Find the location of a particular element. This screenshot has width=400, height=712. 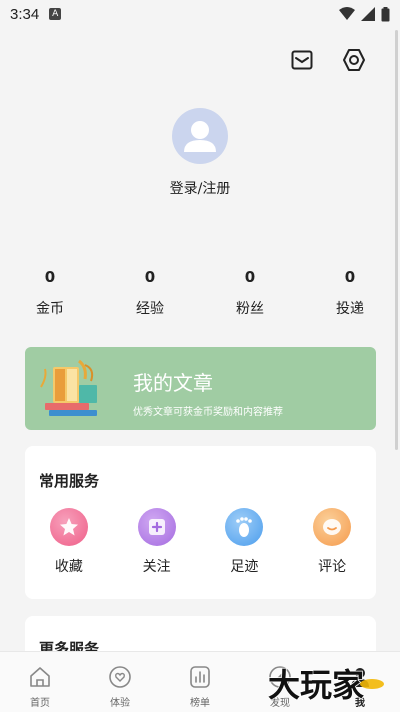

follow-circle is located at coordinates (156, 527).